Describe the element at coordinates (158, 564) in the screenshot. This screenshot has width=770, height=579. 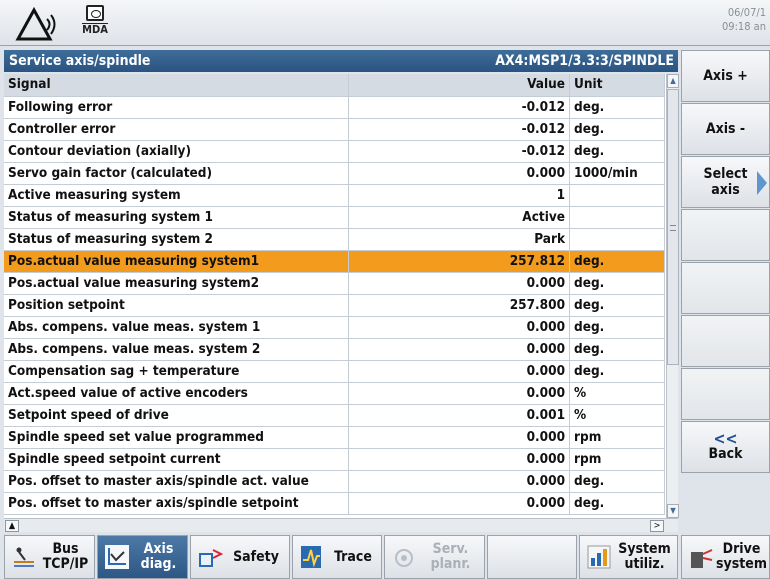
I see `axis-diag-label-2: diag.` at that location.